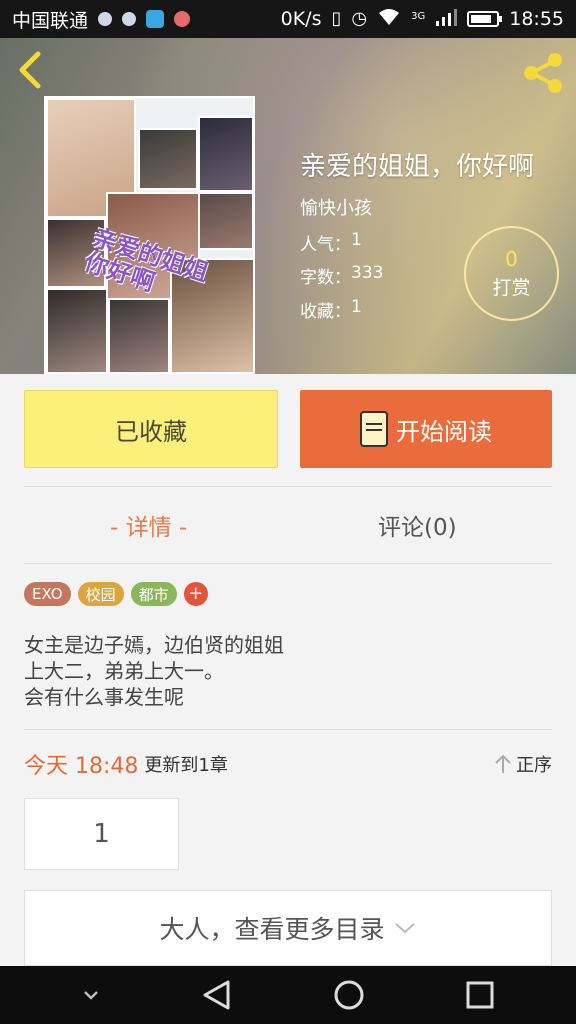 Image resolution: width=576 pixels, height=1024 pixels. I want to click on arrow-up-icon, so click(503, 763).